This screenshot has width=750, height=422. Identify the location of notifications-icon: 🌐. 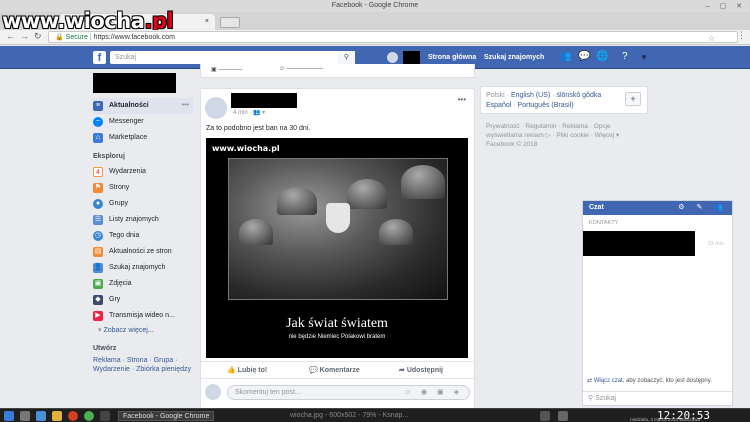
(602, 56).